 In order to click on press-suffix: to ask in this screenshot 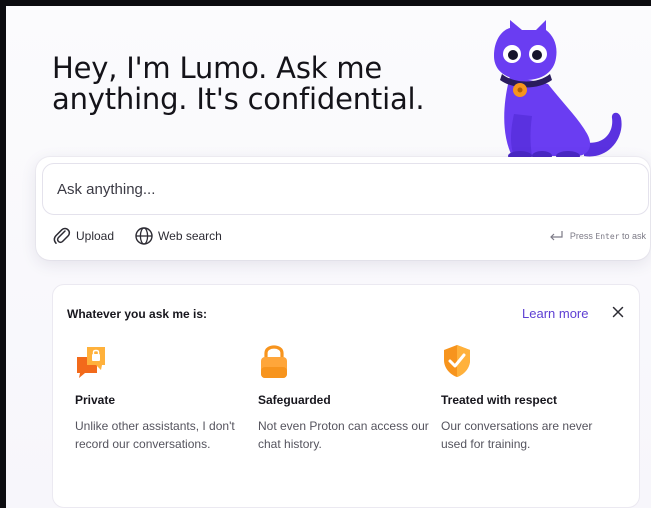, I will do `click(633, 236)`.